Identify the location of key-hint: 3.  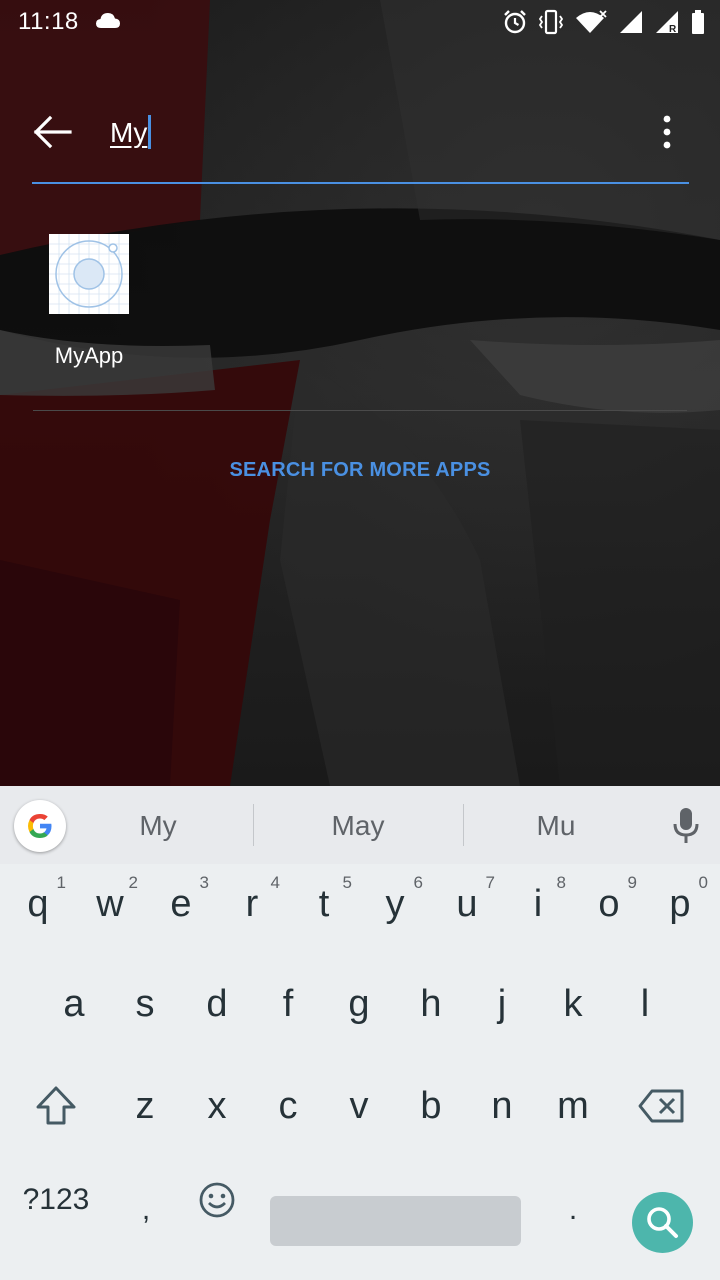
(204, 882).